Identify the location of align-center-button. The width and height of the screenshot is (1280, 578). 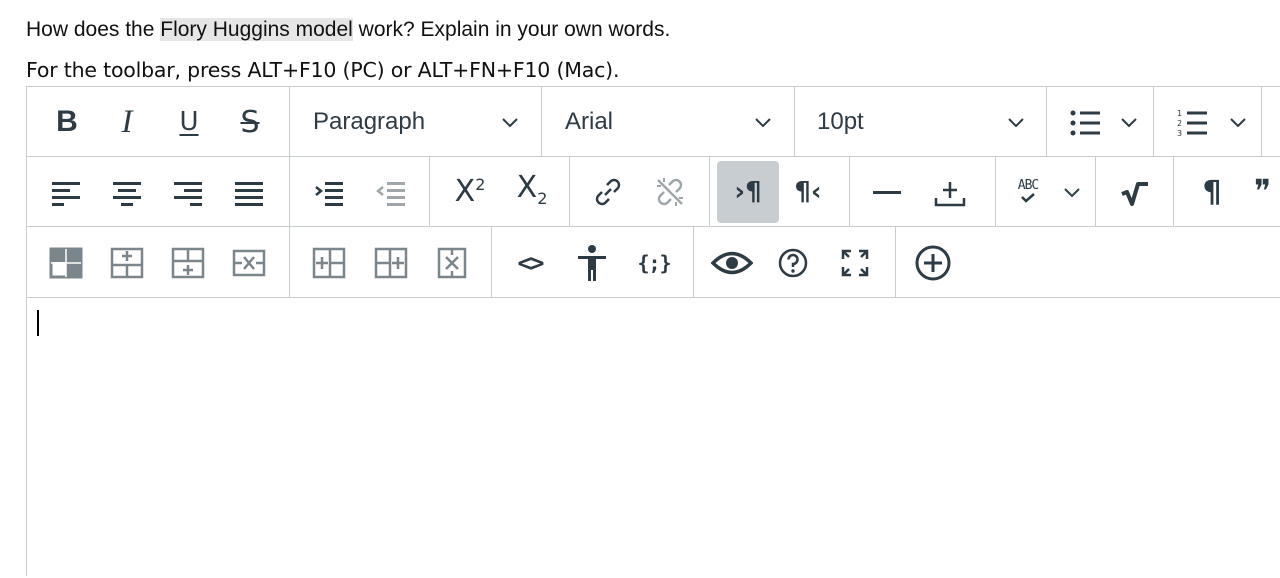
(127, 192).